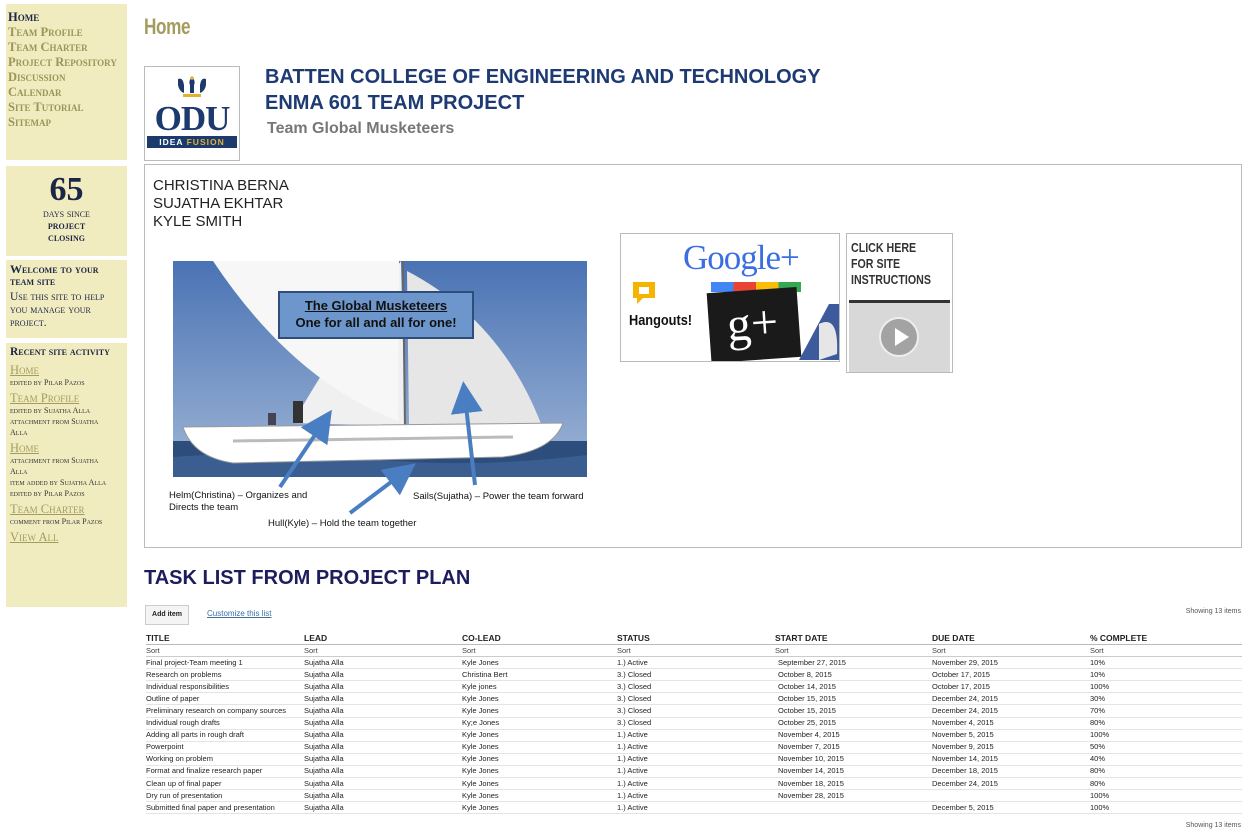 This screenshot has width=1244, height=829. I want to click on cell-colead: Ky;e Jones, so click(539, 723).